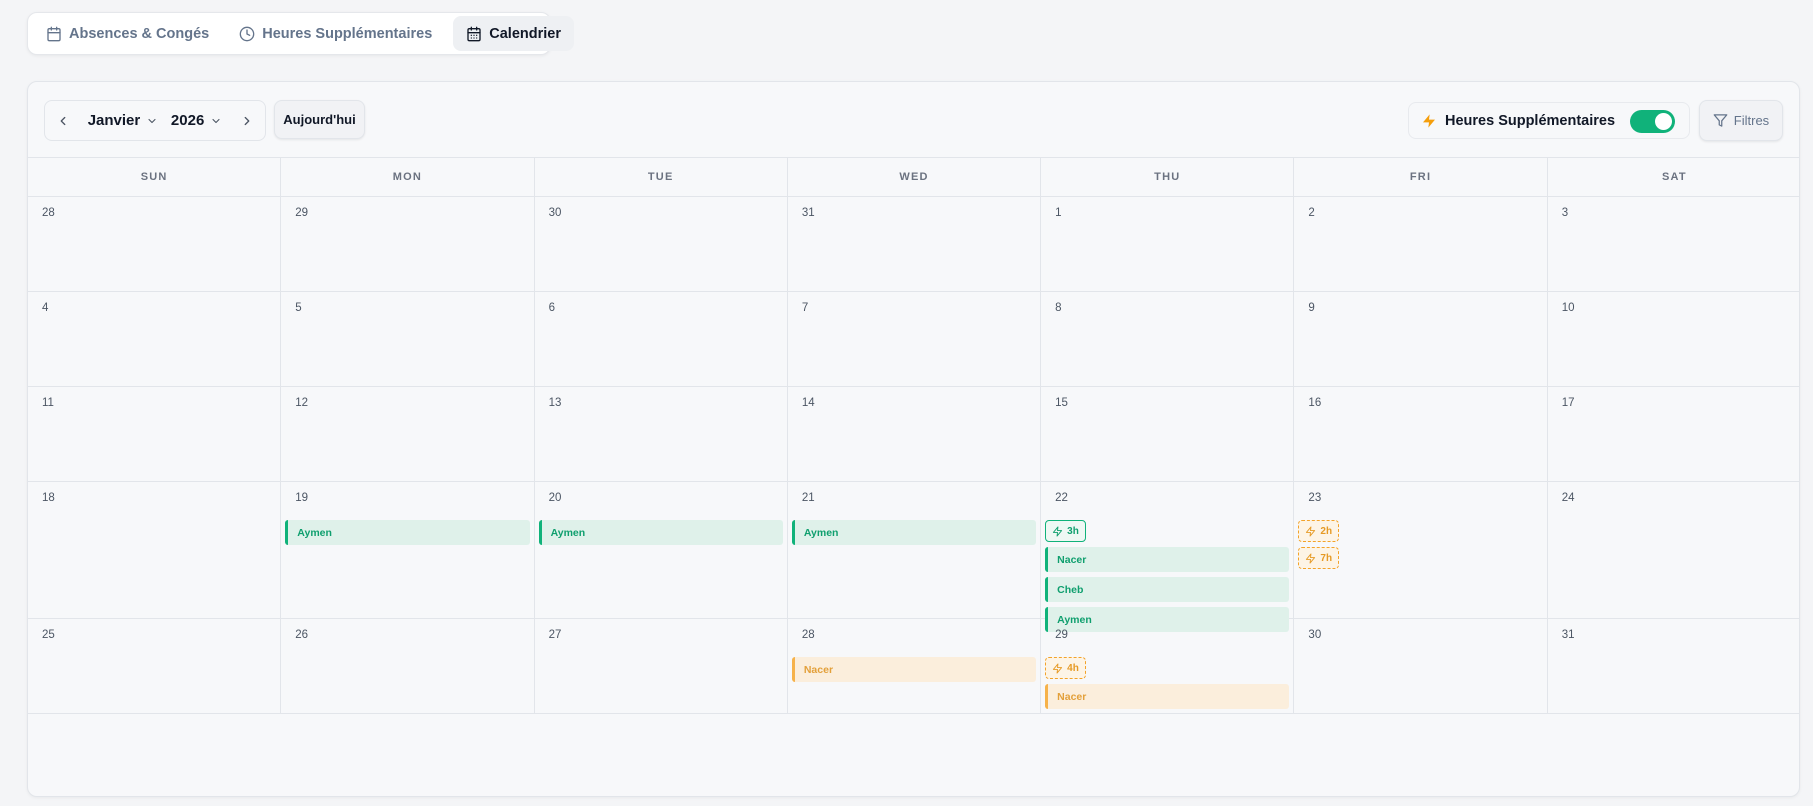  I want to click on day-events: 4h Nacer, so click(1167, 683).